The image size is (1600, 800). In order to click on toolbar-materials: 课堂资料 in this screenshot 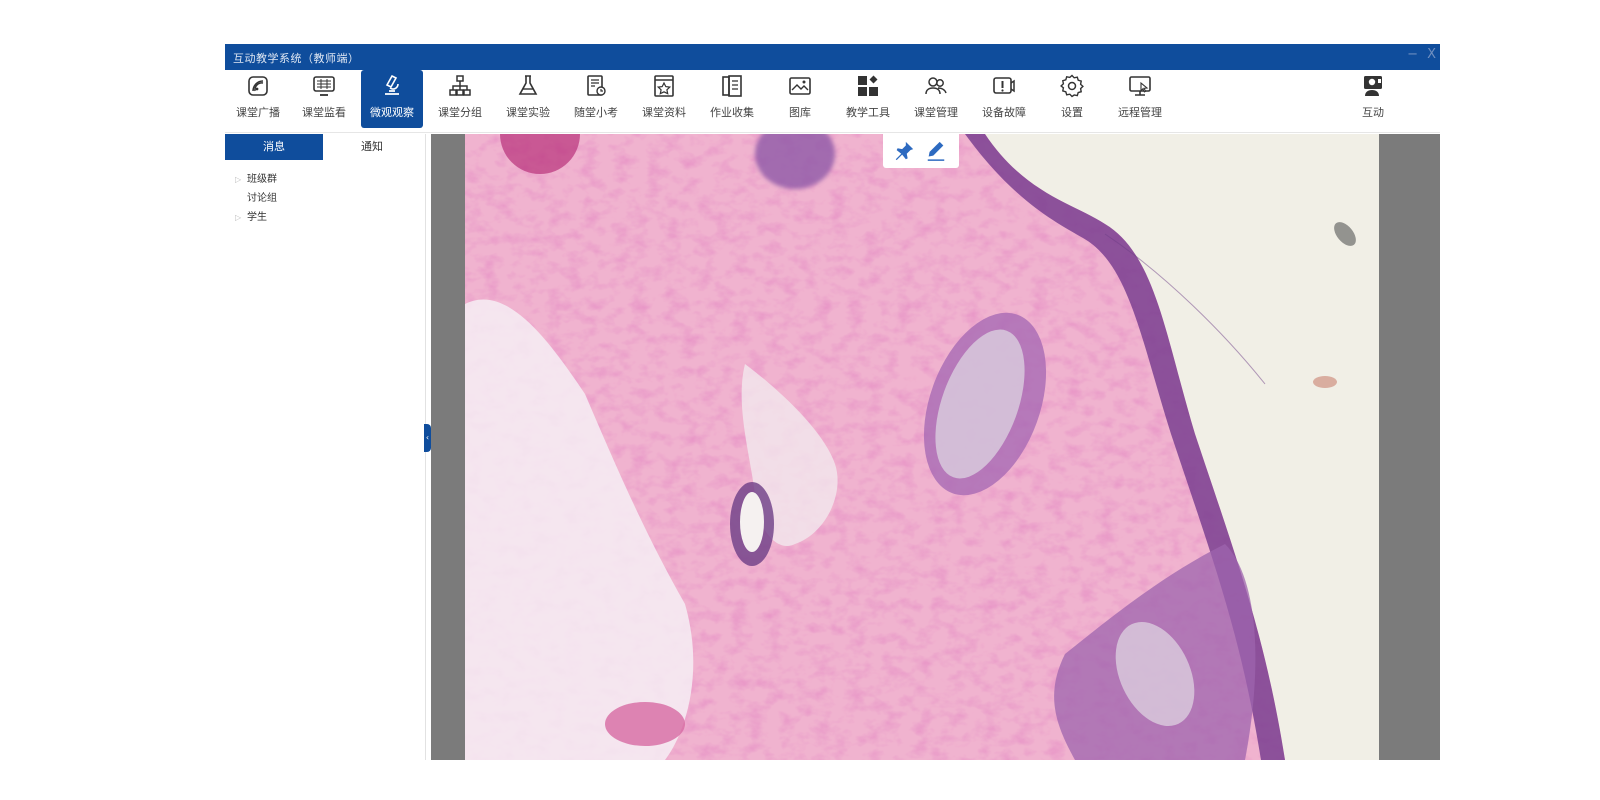, I will do `click(664, 99)`.